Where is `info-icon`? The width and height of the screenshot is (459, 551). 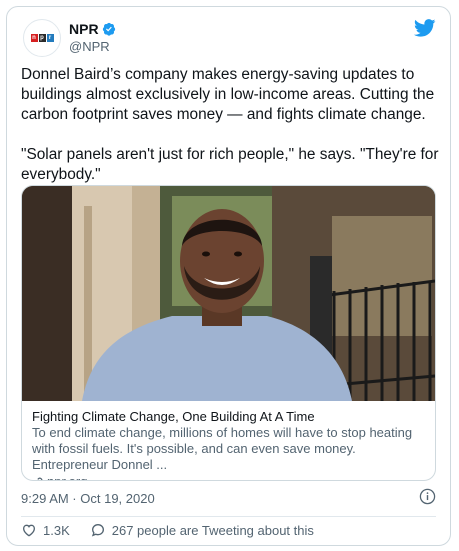 info-icon is located at coordinates (427, 496).